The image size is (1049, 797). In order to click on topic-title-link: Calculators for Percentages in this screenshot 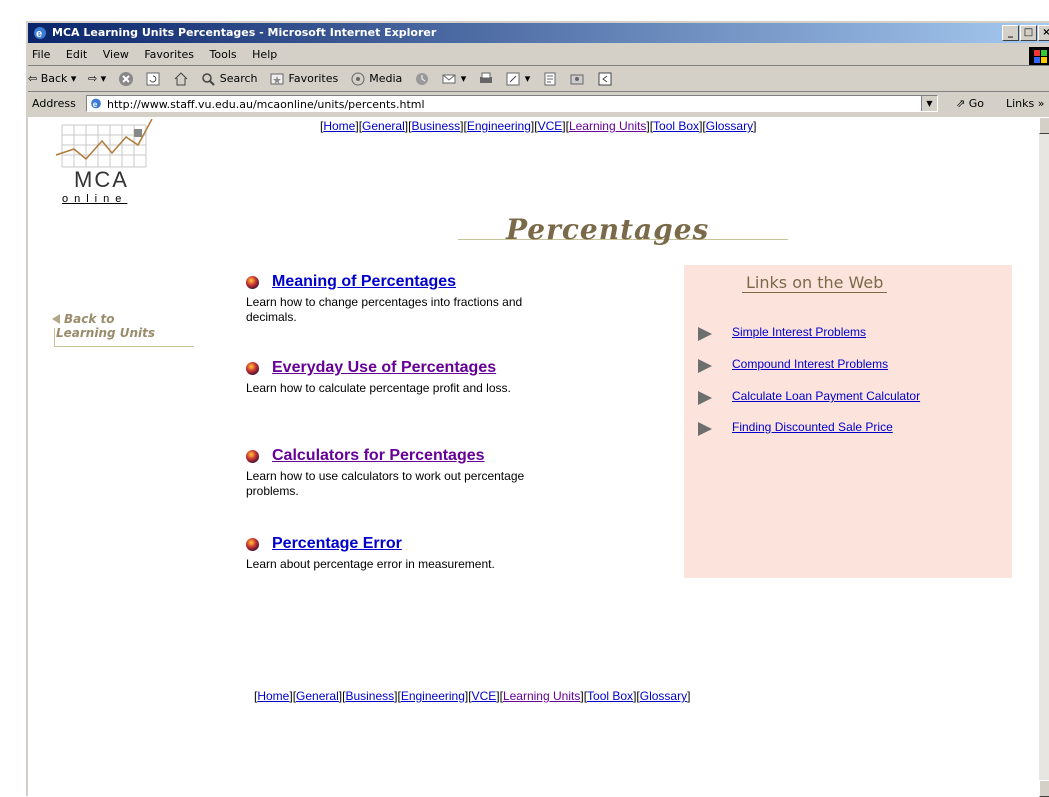, I will do `click(378, 456)`.